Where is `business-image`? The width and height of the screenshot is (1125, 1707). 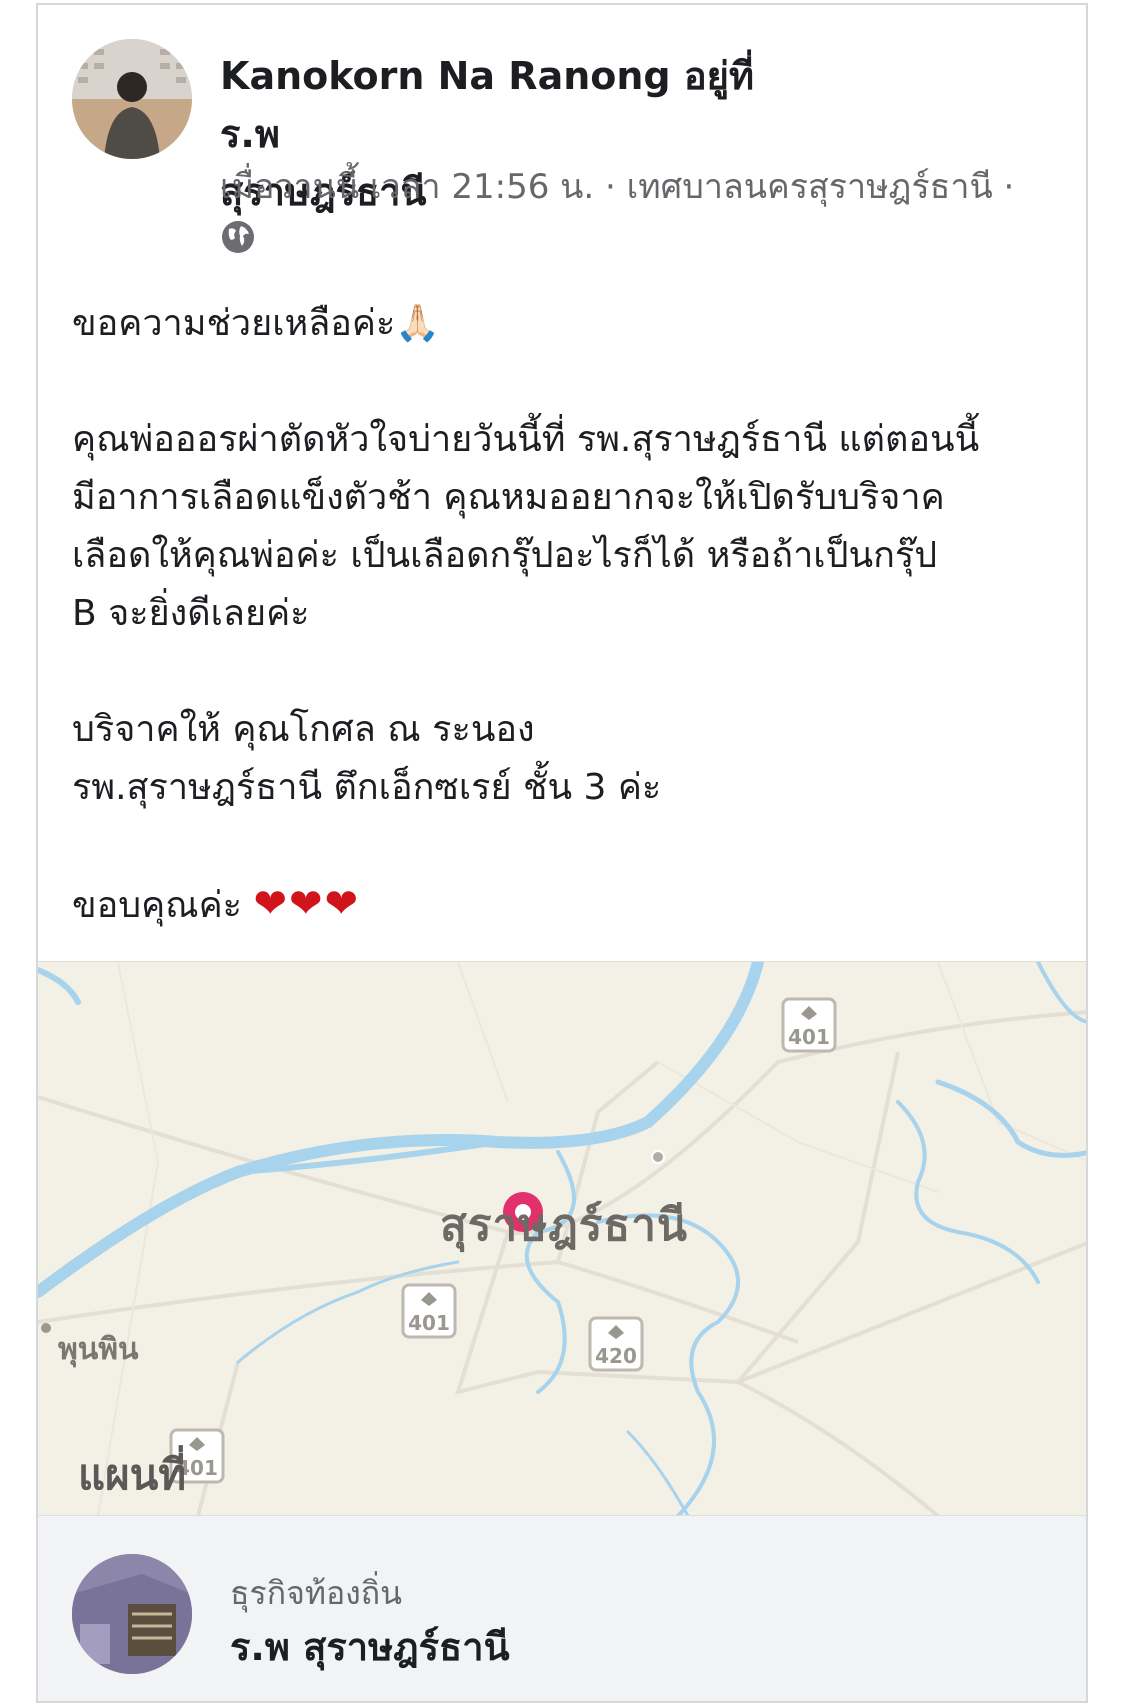 business-image is located at coordinates (132, 1614).